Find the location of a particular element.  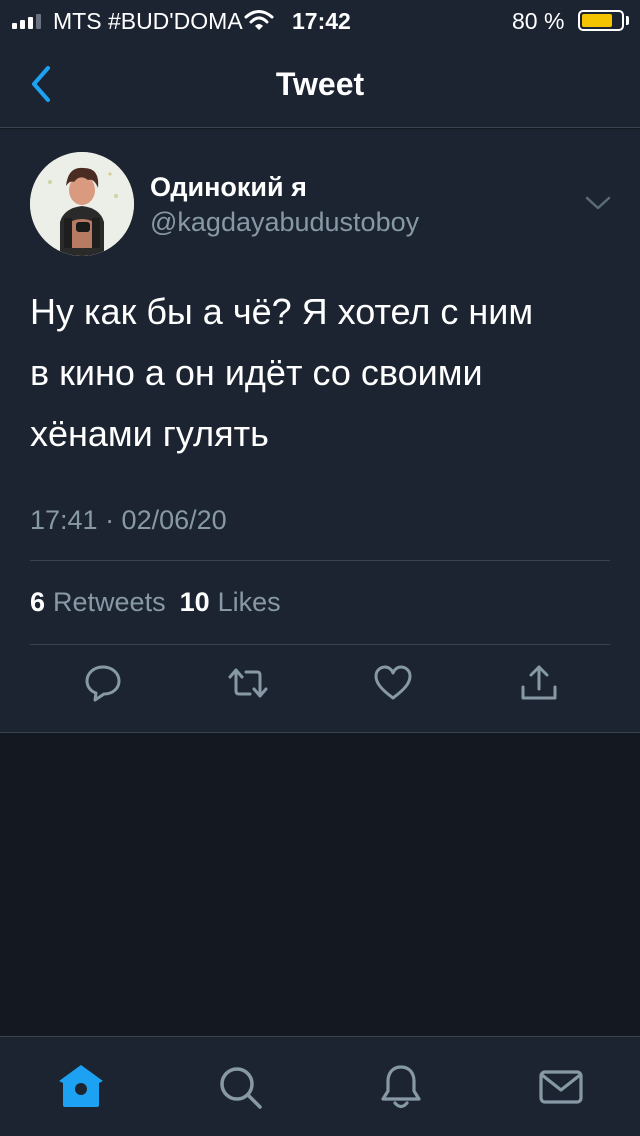

author-name: Одинокий я is located at coordinates (228, 187).